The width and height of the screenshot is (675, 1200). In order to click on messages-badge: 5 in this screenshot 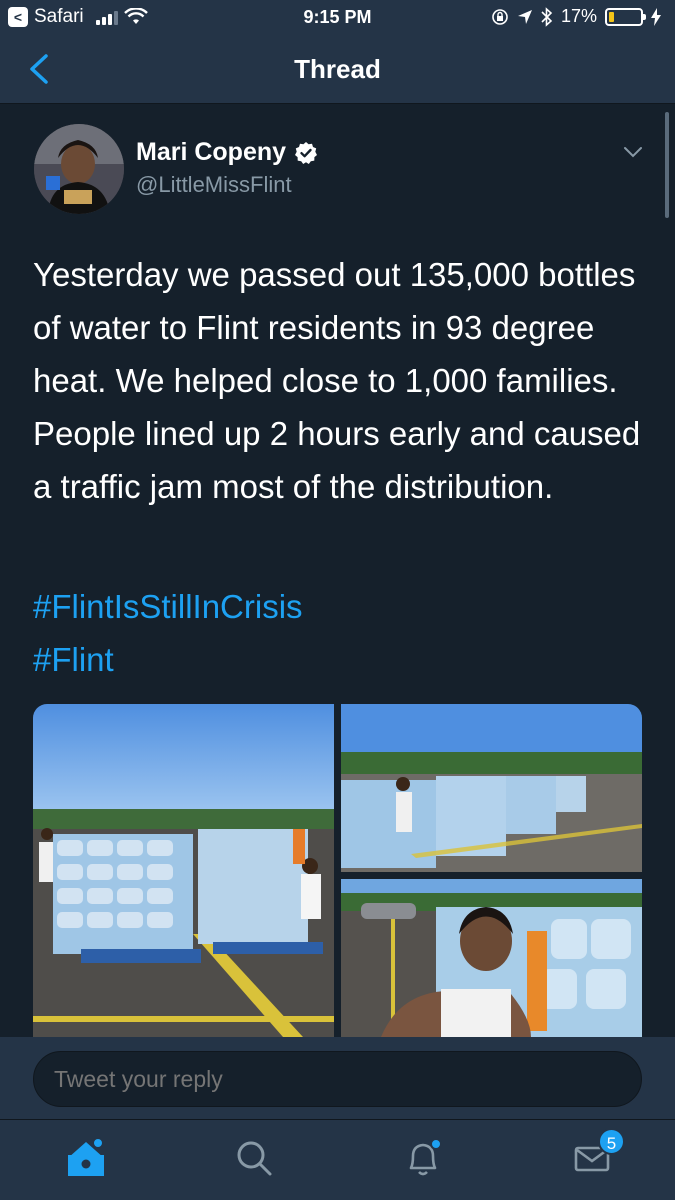, I will do `click(611, 1141)`.